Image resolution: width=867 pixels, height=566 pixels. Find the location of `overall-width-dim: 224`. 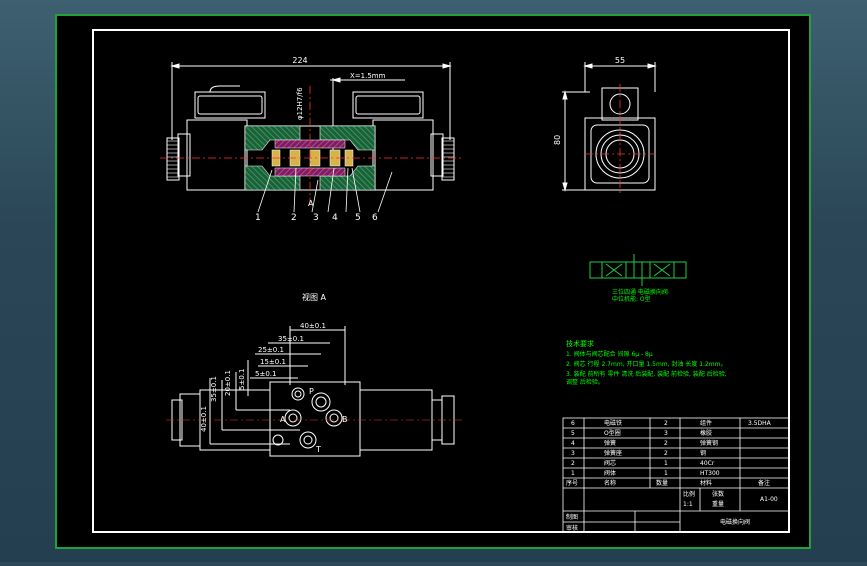

overall-width-dim: 224 is located at coordinates (299, 60).